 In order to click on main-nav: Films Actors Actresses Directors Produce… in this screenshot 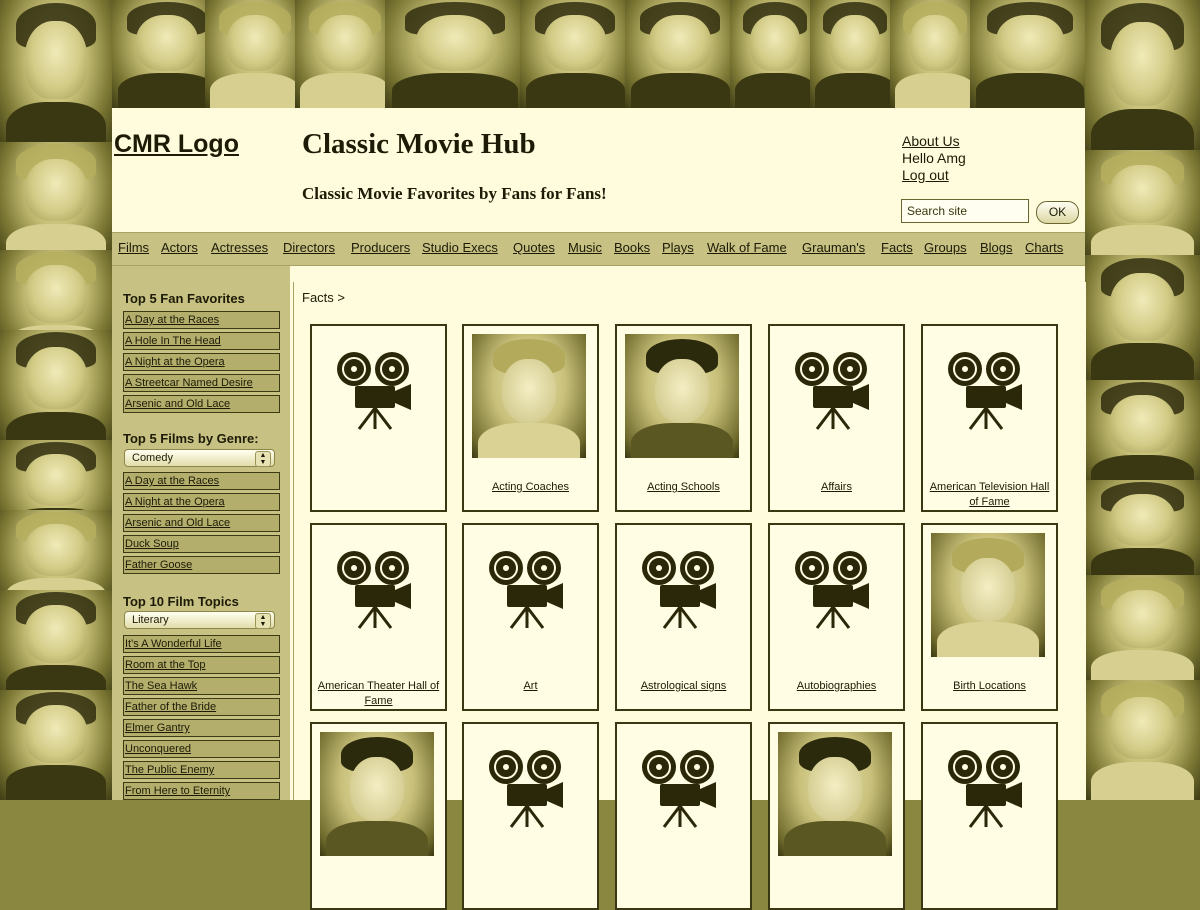, I will do `click(598, 249)`.